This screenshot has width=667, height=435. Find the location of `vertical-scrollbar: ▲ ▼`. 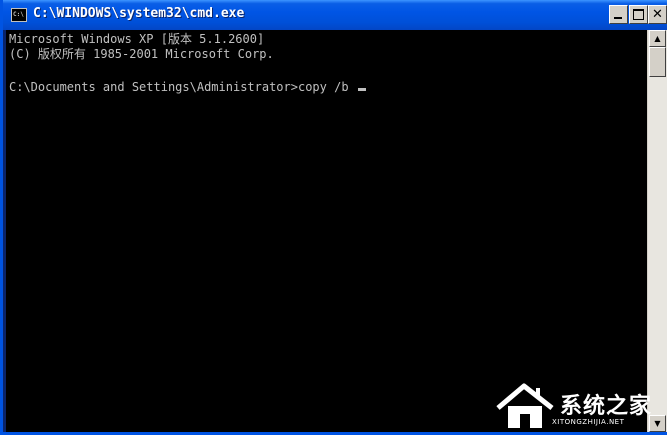

vertical-scrollbar: ▲ ▼ is located at coordinates (657, 231).